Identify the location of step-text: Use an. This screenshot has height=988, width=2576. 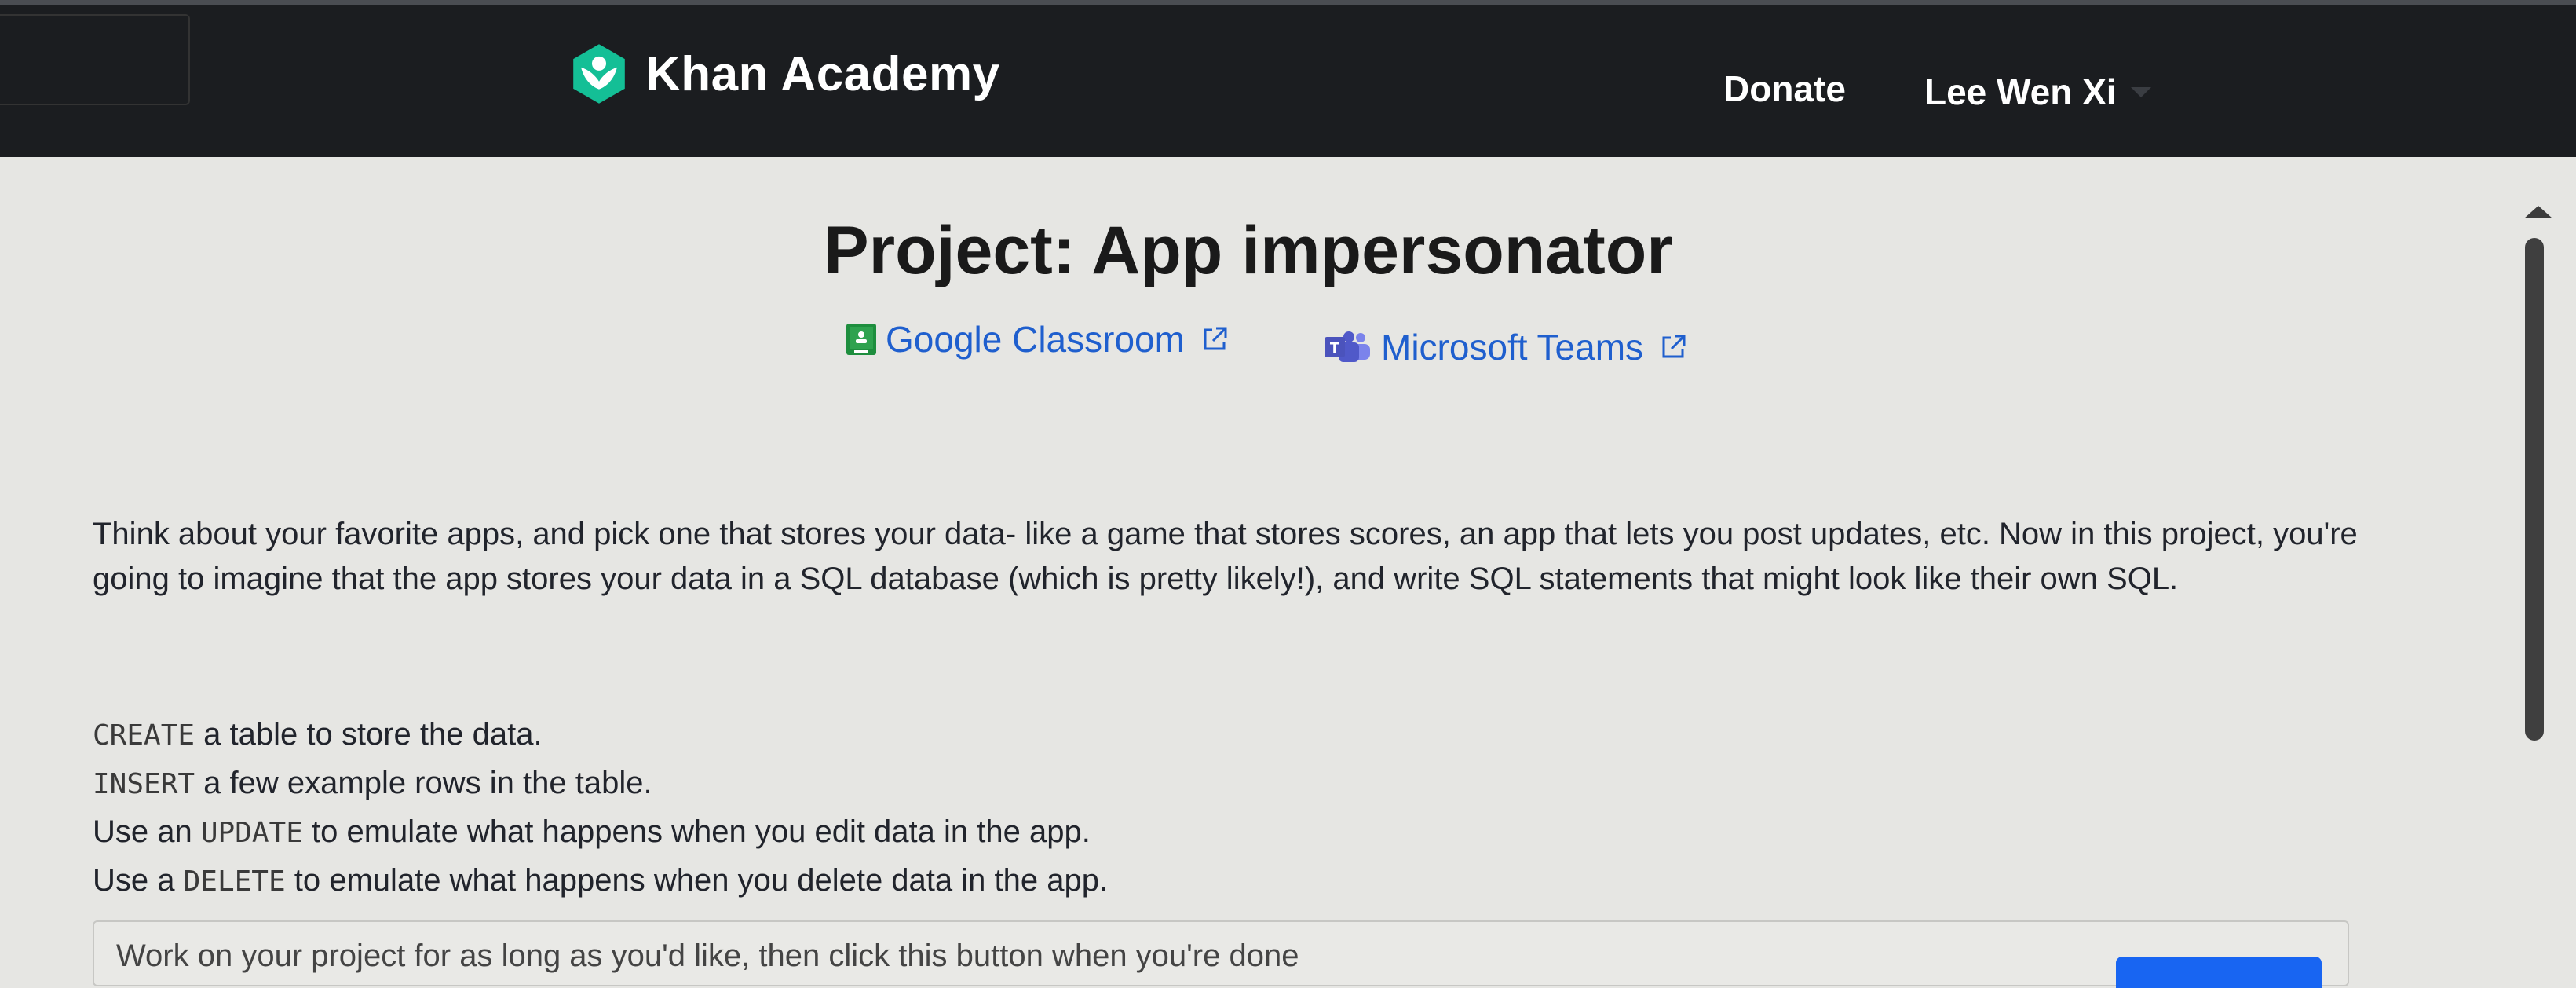
(147, 831).